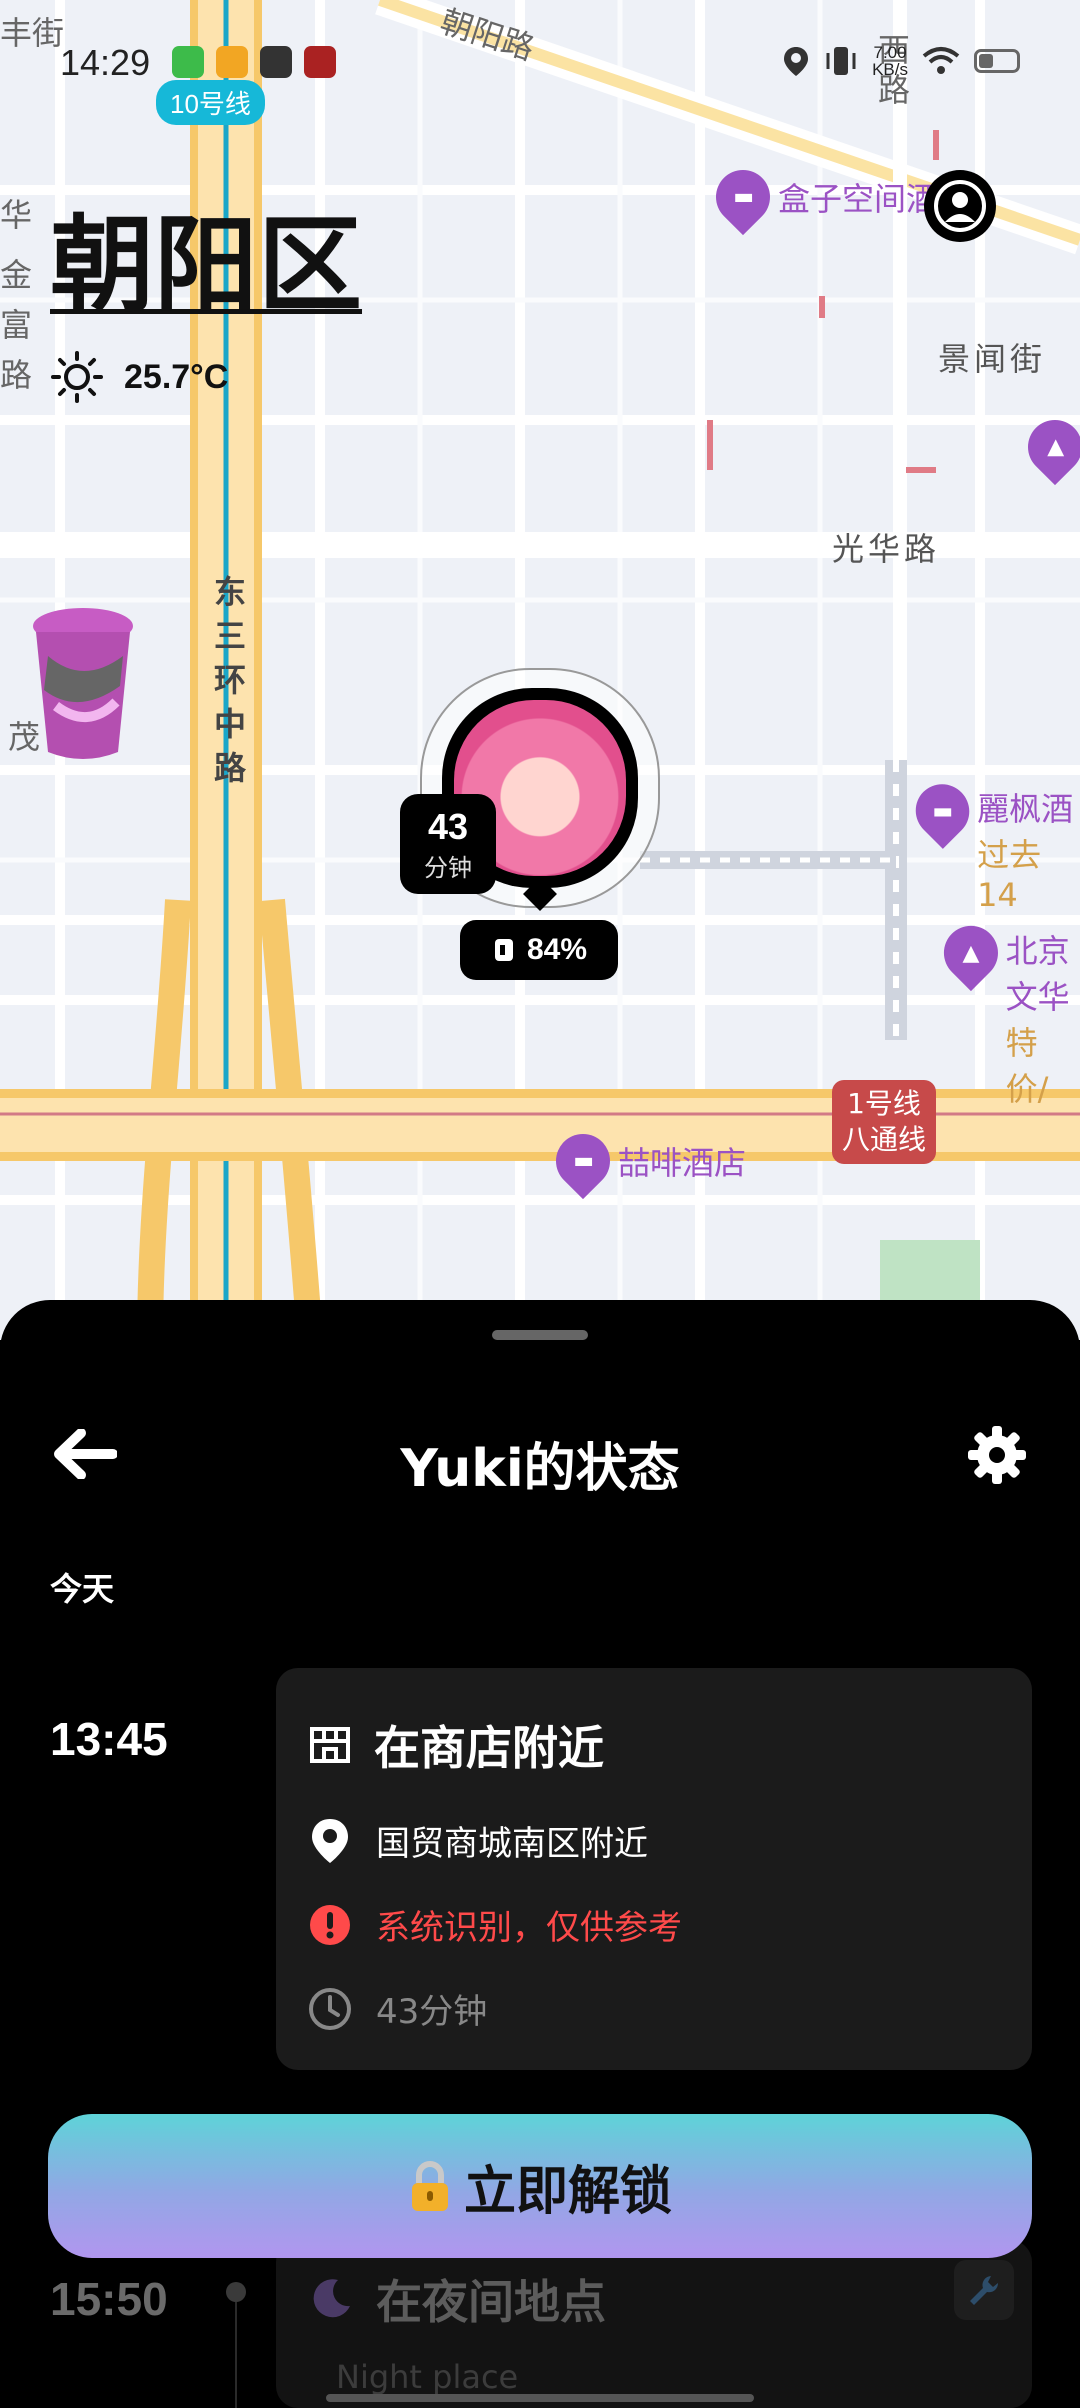 Image resolution: width=1080 pixels, height=2408 pixels. What do you see at coordinates (82, 1589) in the screenshot?
I see `day-label: 今天` at bounding box center [82, 1589].